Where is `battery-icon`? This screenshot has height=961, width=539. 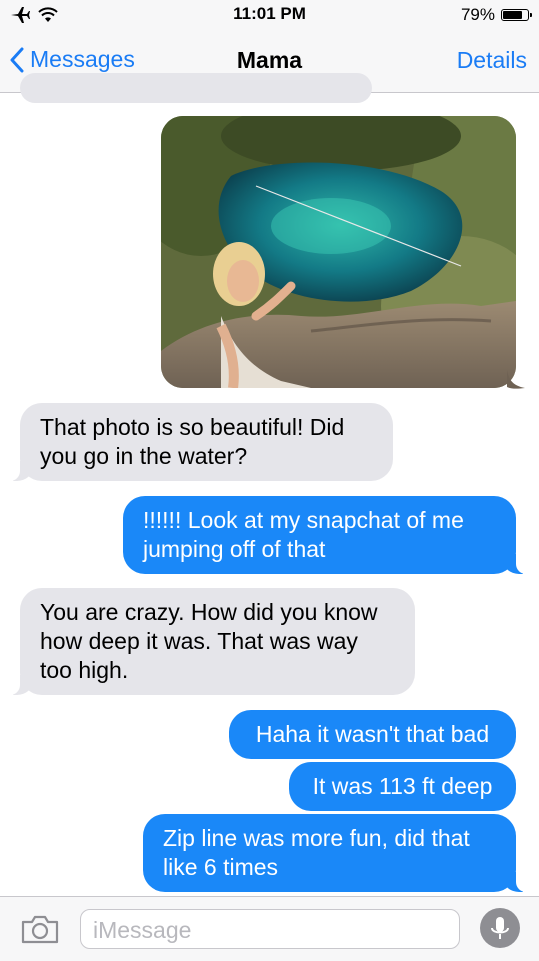
battery-icon is located at coordinates (516, 15).